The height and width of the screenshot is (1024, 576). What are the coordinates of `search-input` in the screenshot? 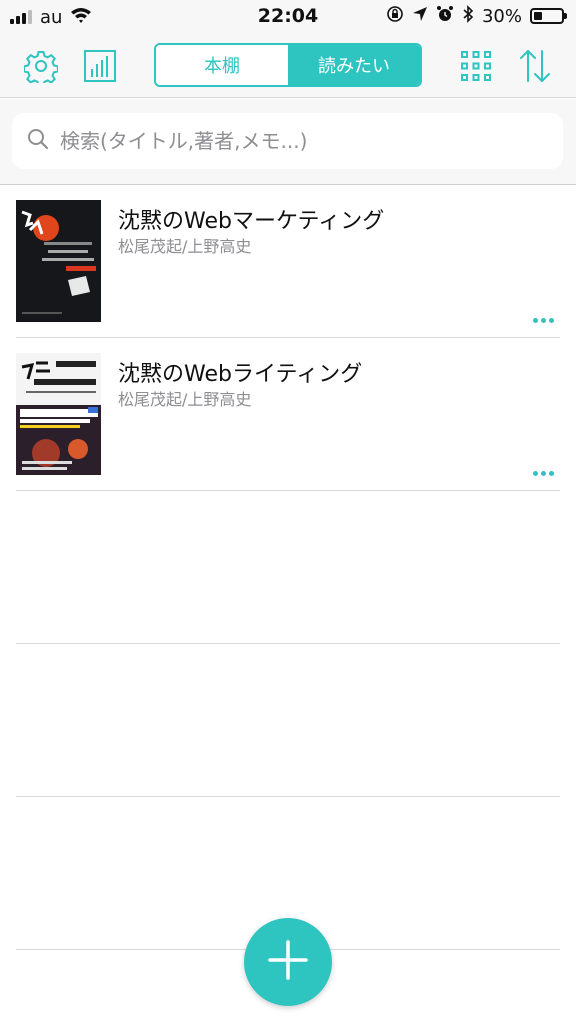 It's located at (300, 141).